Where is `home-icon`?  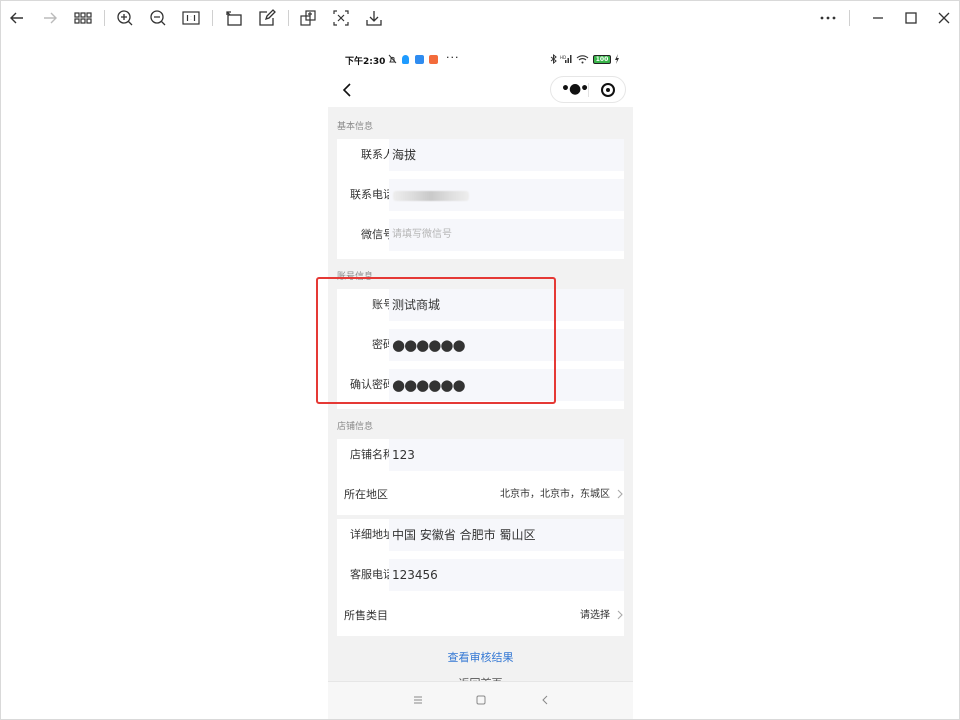
home-icon is located at coordinates (481, 700).